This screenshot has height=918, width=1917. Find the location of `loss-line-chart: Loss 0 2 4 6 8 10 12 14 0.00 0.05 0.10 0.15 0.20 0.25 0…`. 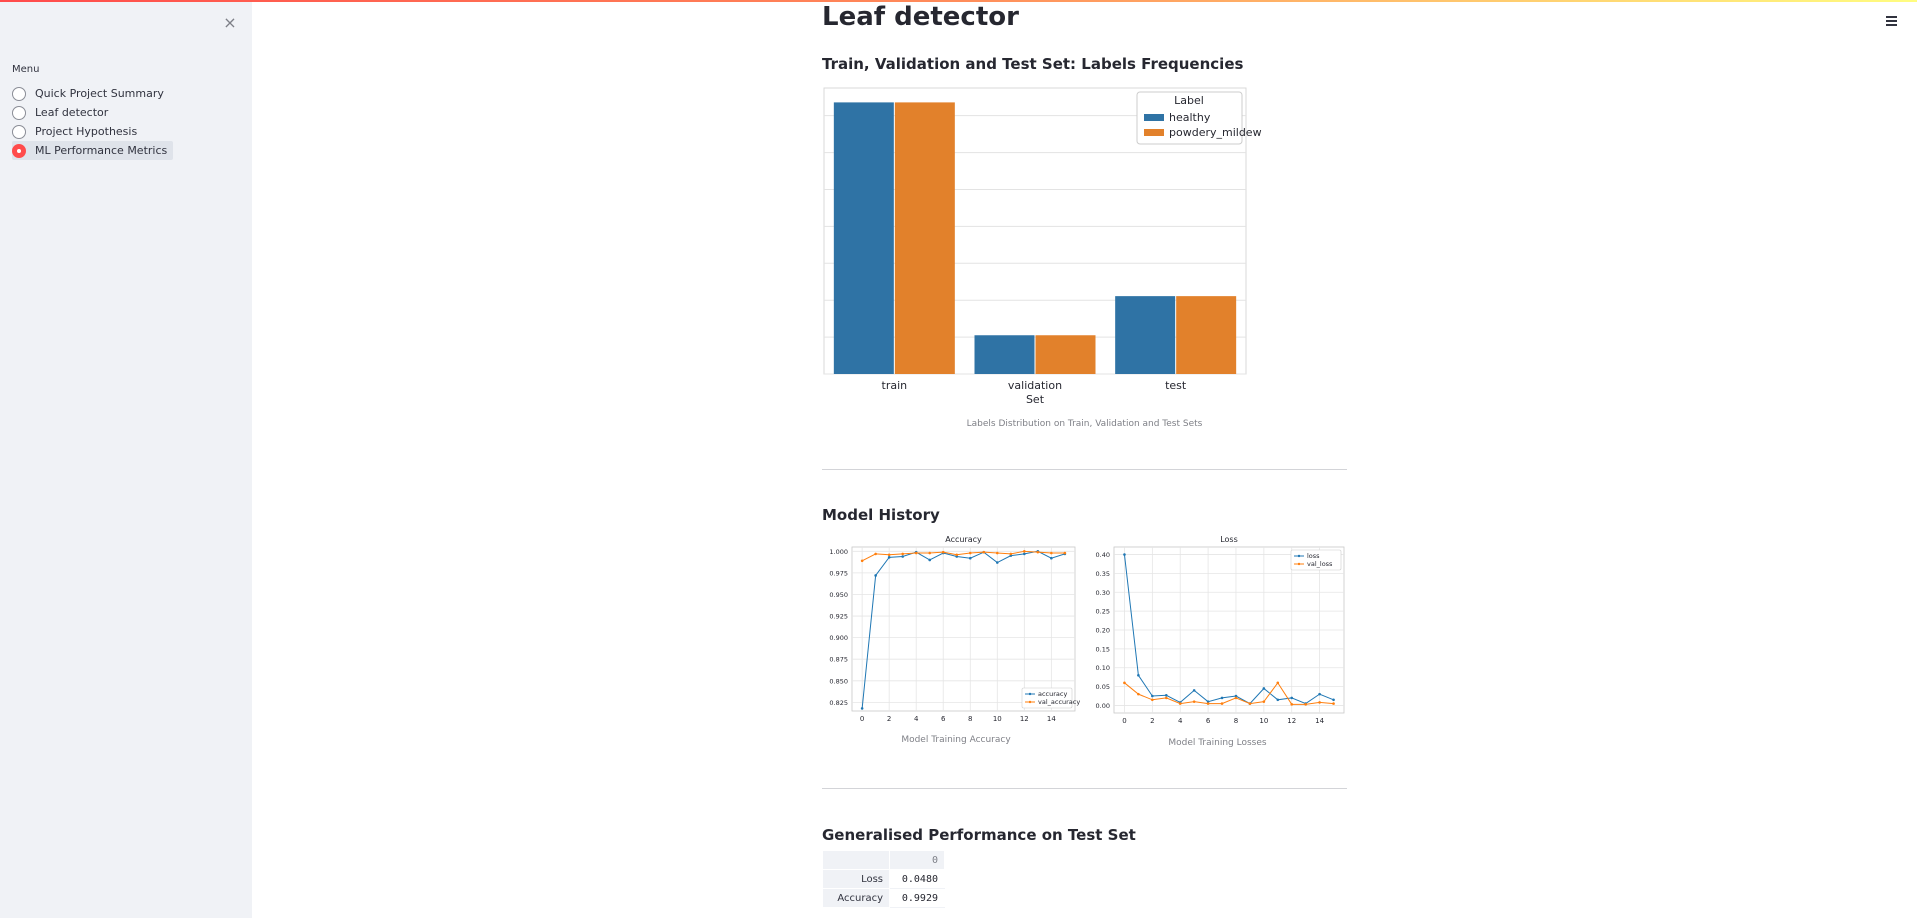

loss-line-chart: Loss 0 2 4 6 8 10 12 14 0.00 0.05 0.10 0.15 0.20 0.25 0… is located at coordinates (1220, 629).